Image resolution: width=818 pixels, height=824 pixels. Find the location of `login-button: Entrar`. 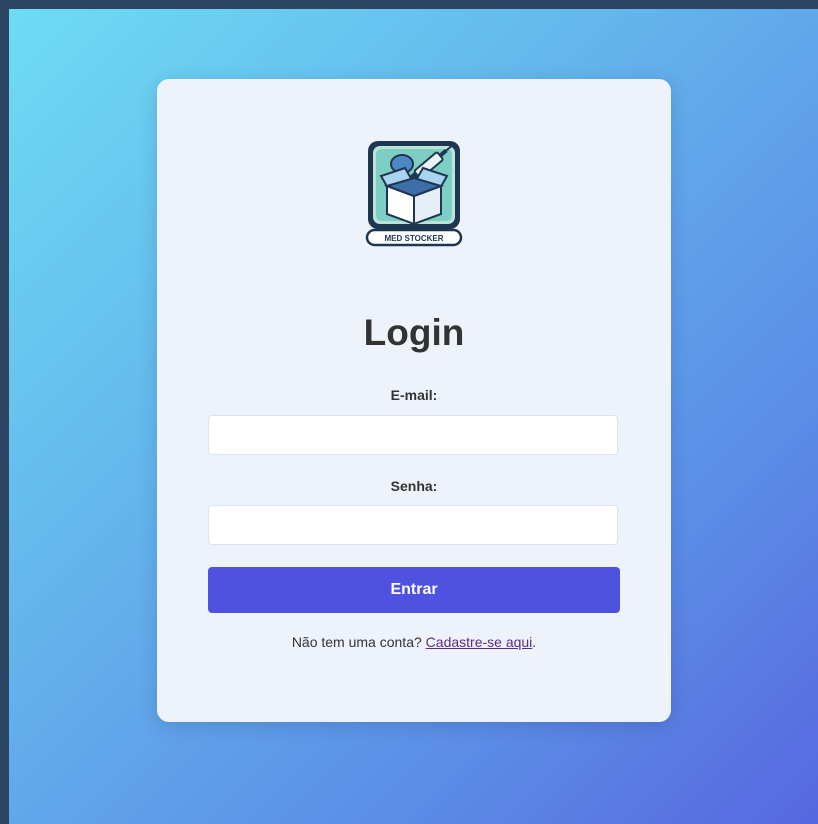

login-button: Entrar is located at coordinates (414, 590).